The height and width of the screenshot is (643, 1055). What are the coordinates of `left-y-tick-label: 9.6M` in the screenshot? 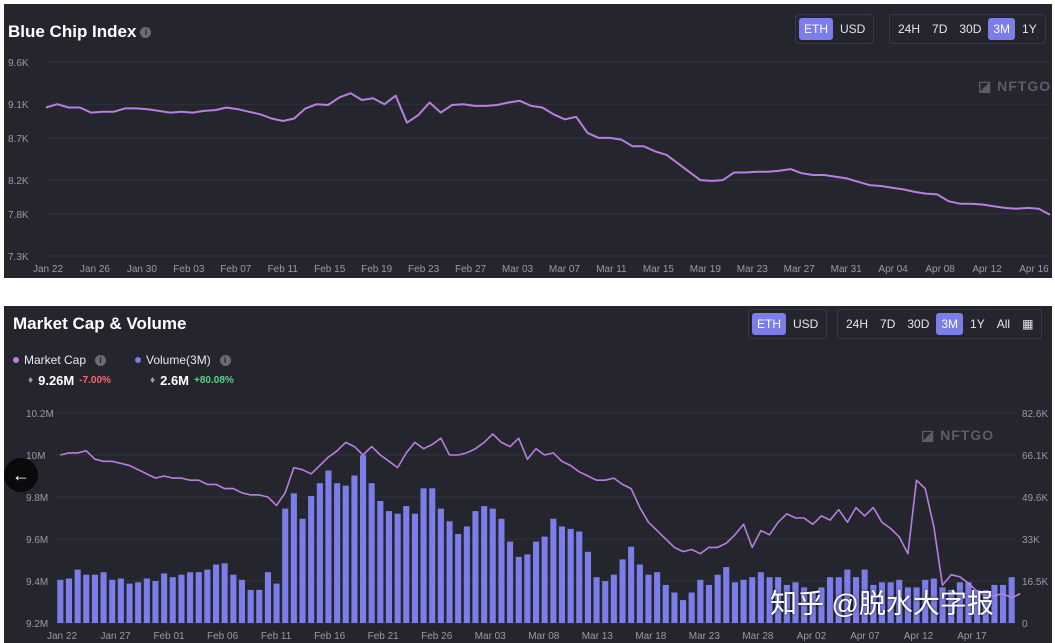 It's located at (37, 540).